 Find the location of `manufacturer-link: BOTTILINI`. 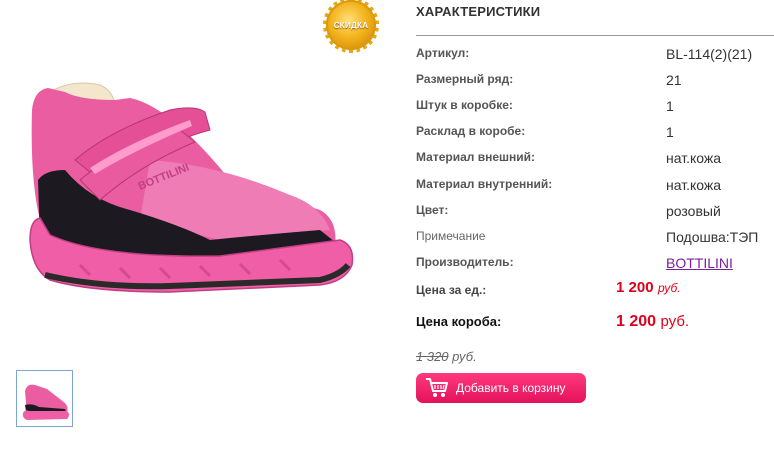

manufacturer-link: BOTTILINI is located at coordinates (699, 263).